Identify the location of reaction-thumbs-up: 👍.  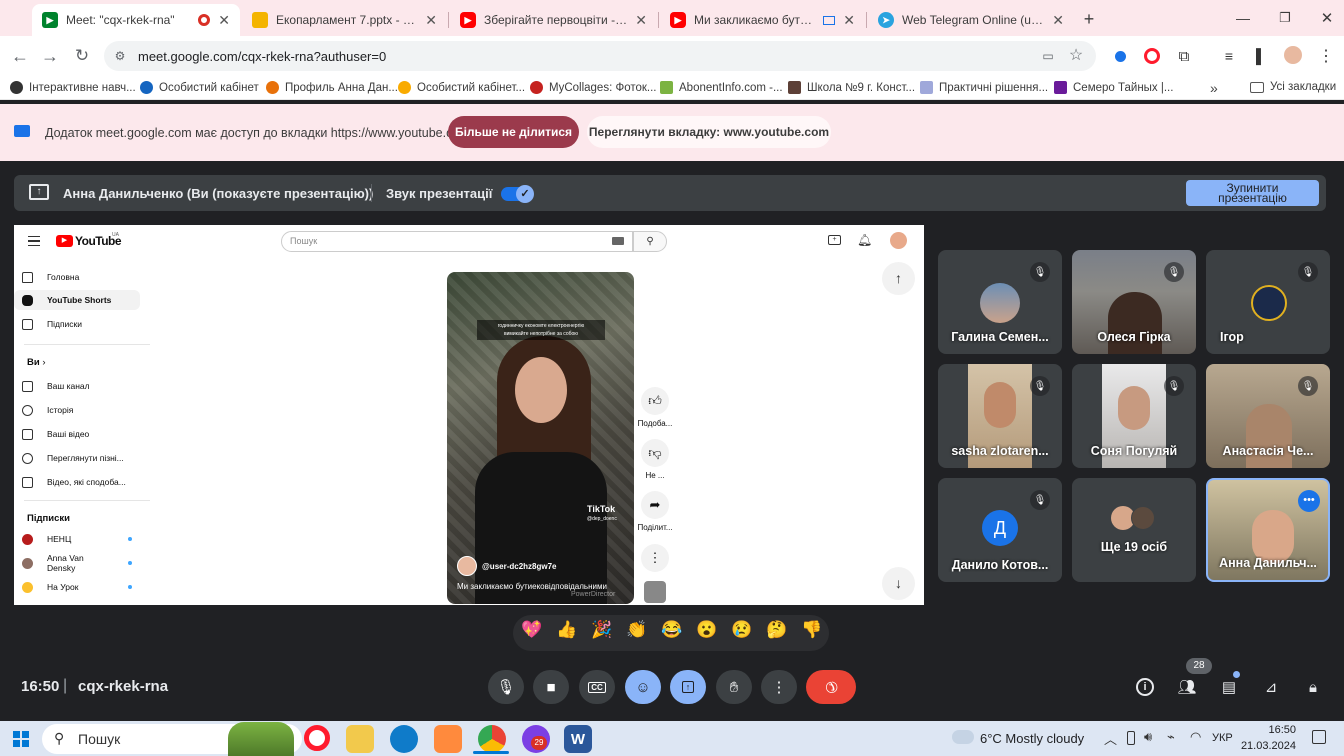
(567, 630).